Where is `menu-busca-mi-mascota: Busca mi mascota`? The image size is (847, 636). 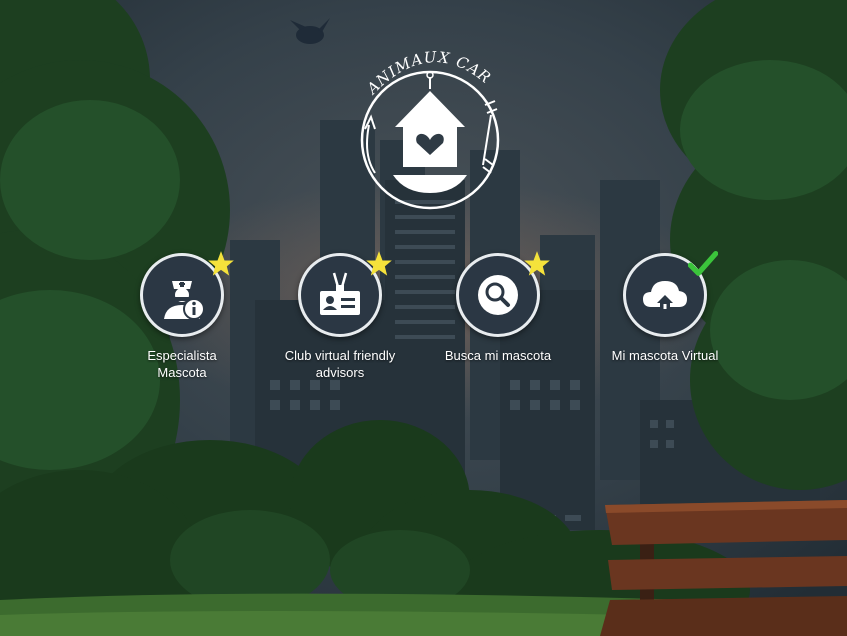
menu-busca-mi-mascota: Busca mi mascota is located at coordinates (498, 307).